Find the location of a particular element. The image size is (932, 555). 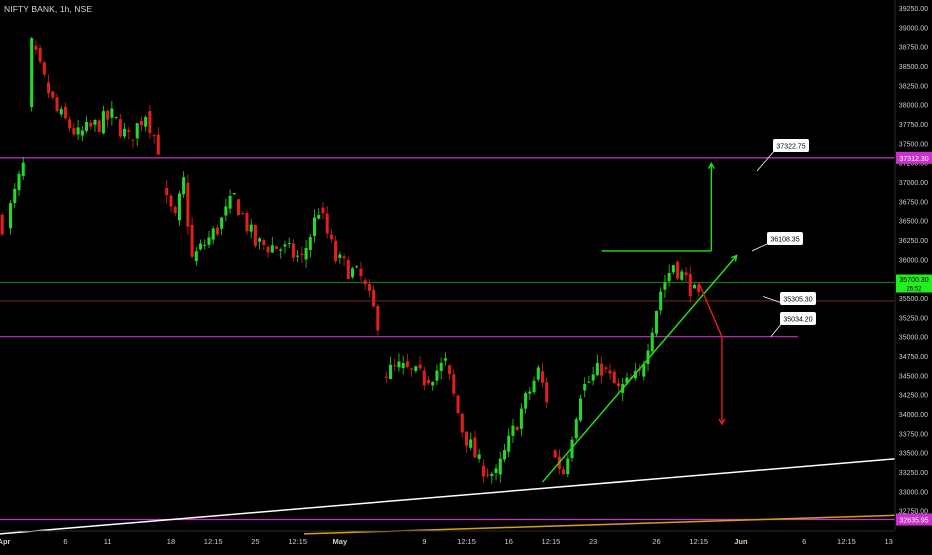

symbol-title: NIFTY BANK, 1h, NSE is located at coordinates (48, 9).